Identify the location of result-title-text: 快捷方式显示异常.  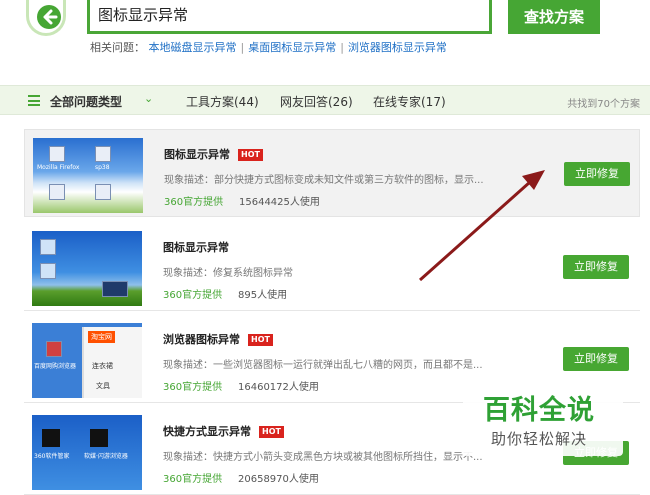
(207, 431).